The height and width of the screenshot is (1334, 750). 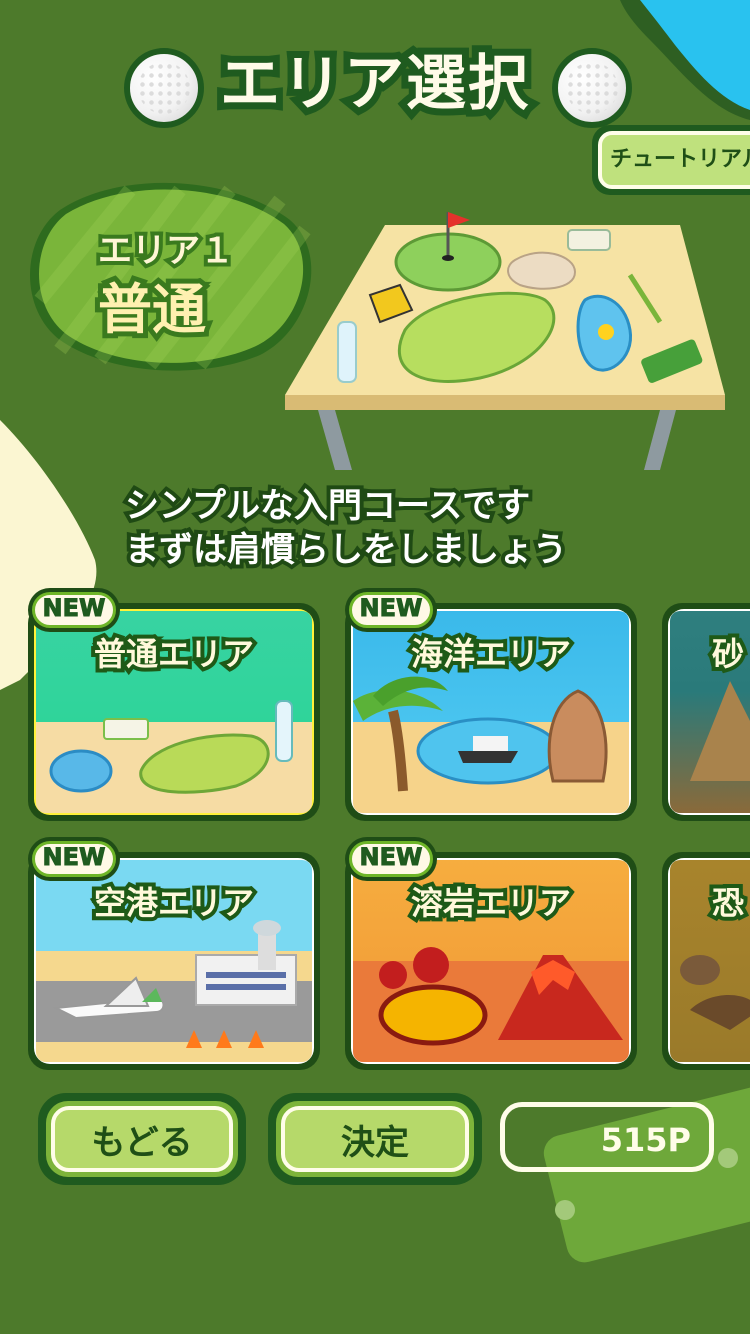 What do you see at coordinates (491, 903) in the screenshot?
I see `area-card-title: 溶岩エリア` at bounding box center [491, 903].